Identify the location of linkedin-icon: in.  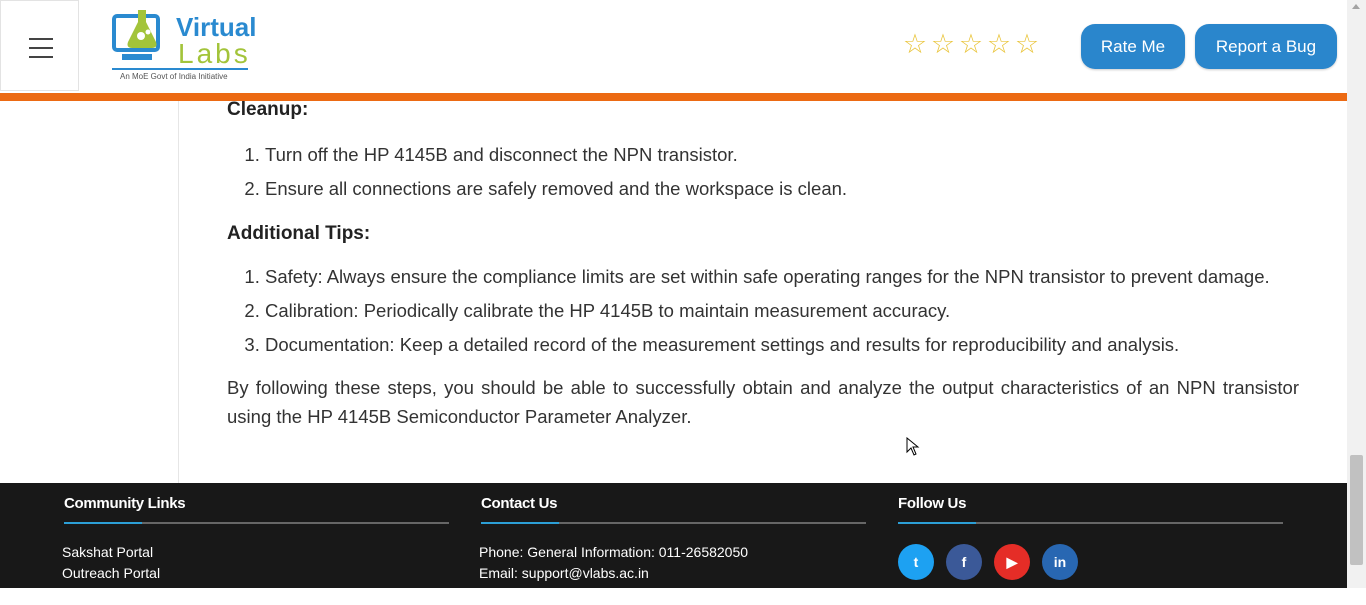
(1060, 562).